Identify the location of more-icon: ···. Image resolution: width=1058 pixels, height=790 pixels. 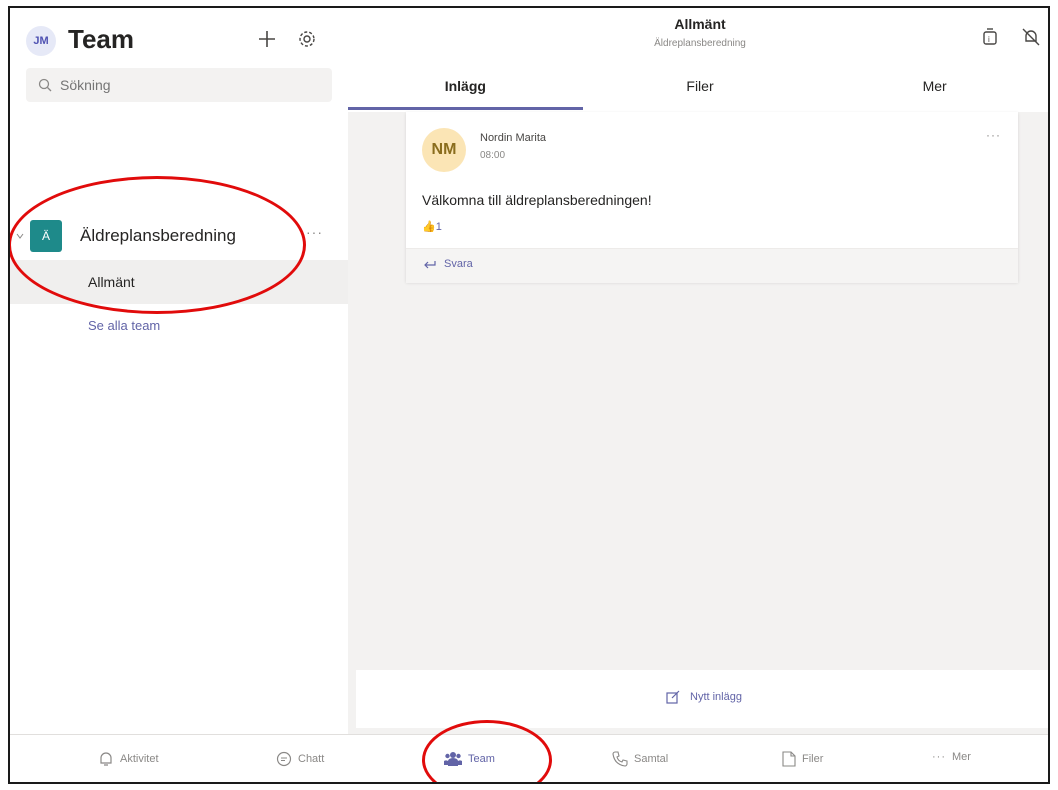
(939, 757).